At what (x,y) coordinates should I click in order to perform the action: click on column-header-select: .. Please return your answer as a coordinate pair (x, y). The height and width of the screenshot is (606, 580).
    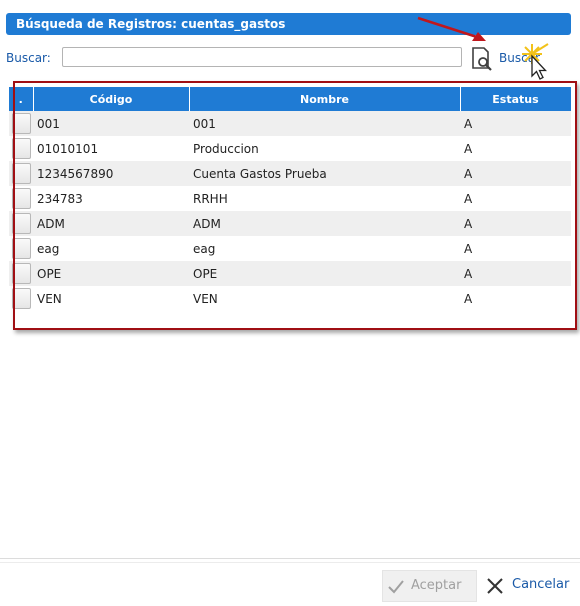
    Looking at the image, I should click on (21, 99).